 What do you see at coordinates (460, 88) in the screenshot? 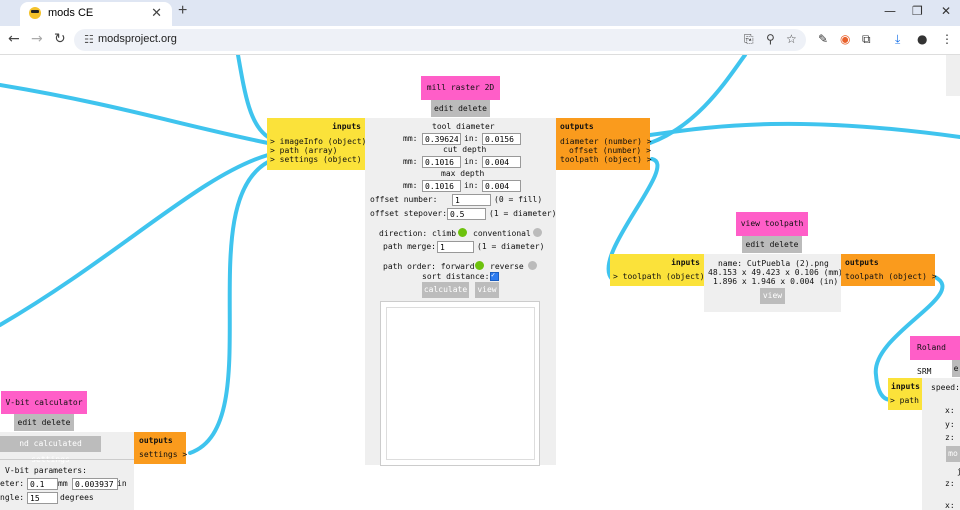
I see `mill-title: mill raster 2D` at bounding box center [460, 88].